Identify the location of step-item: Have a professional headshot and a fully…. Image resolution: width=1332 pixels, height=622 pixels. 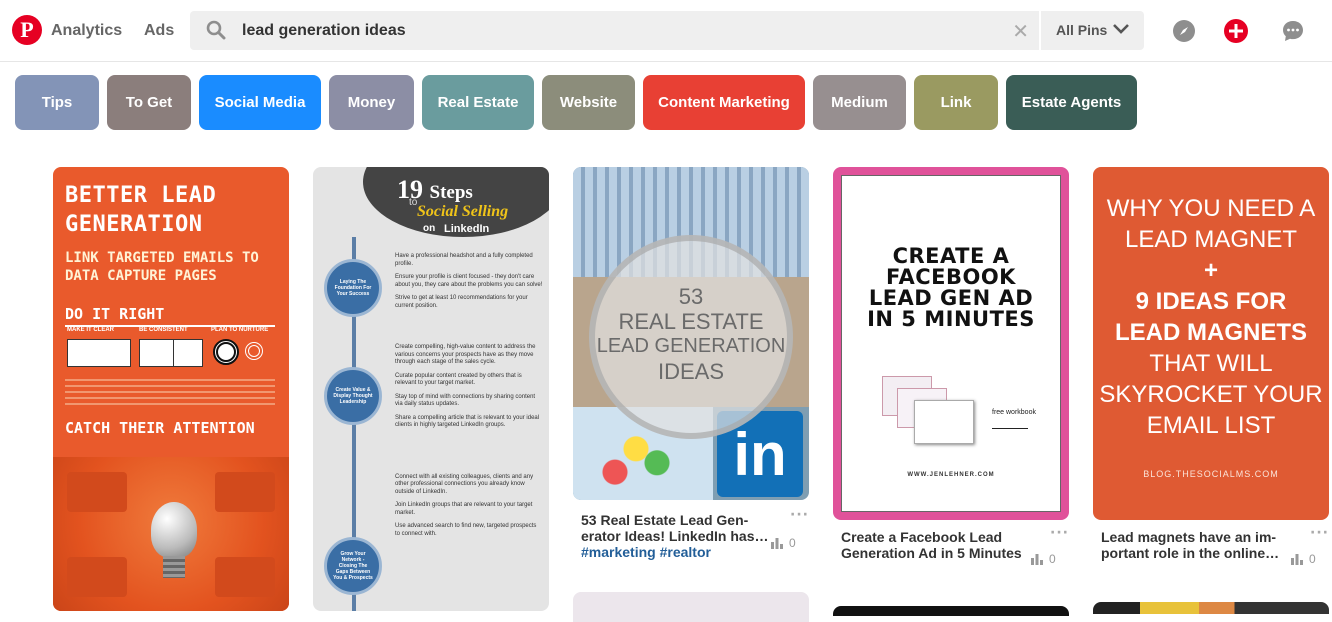
(464, 260).